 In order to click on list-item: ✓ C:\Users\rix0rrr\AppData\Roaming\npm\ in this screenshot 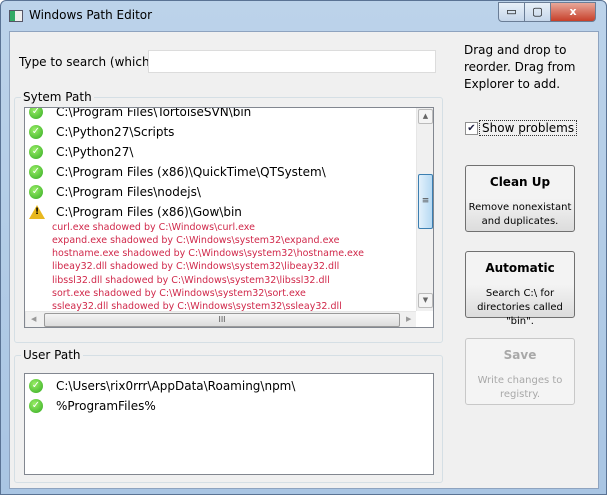, I will do `click(162, 386)`.